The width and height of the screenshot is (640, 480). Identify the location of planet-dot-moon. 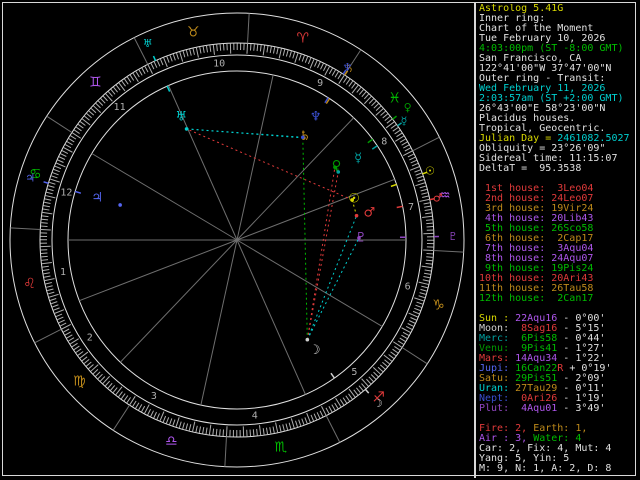
(307, 339).